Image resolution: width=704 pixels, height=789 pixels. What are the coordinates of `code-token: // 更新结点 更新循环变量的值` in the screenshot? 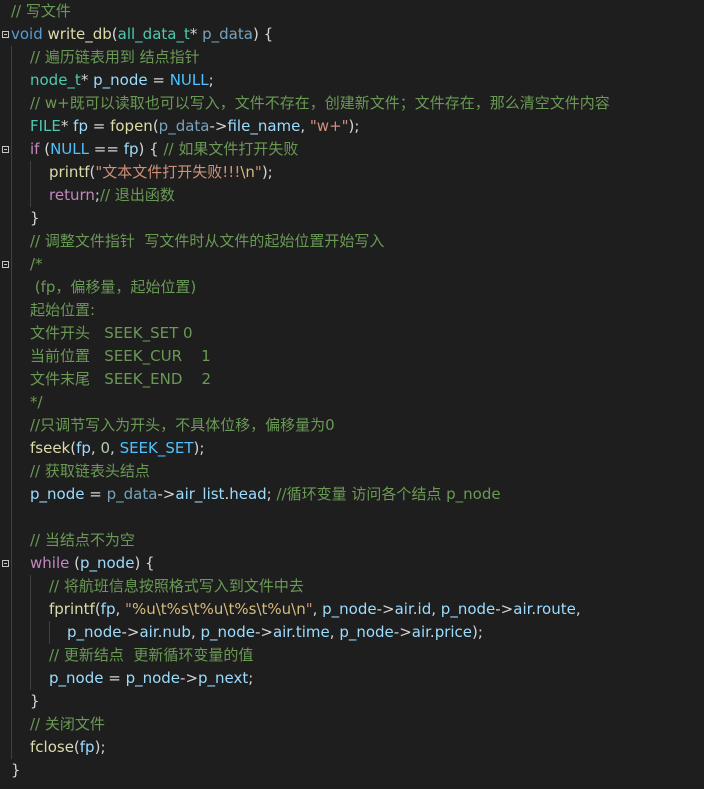 It's located at (151, 655).